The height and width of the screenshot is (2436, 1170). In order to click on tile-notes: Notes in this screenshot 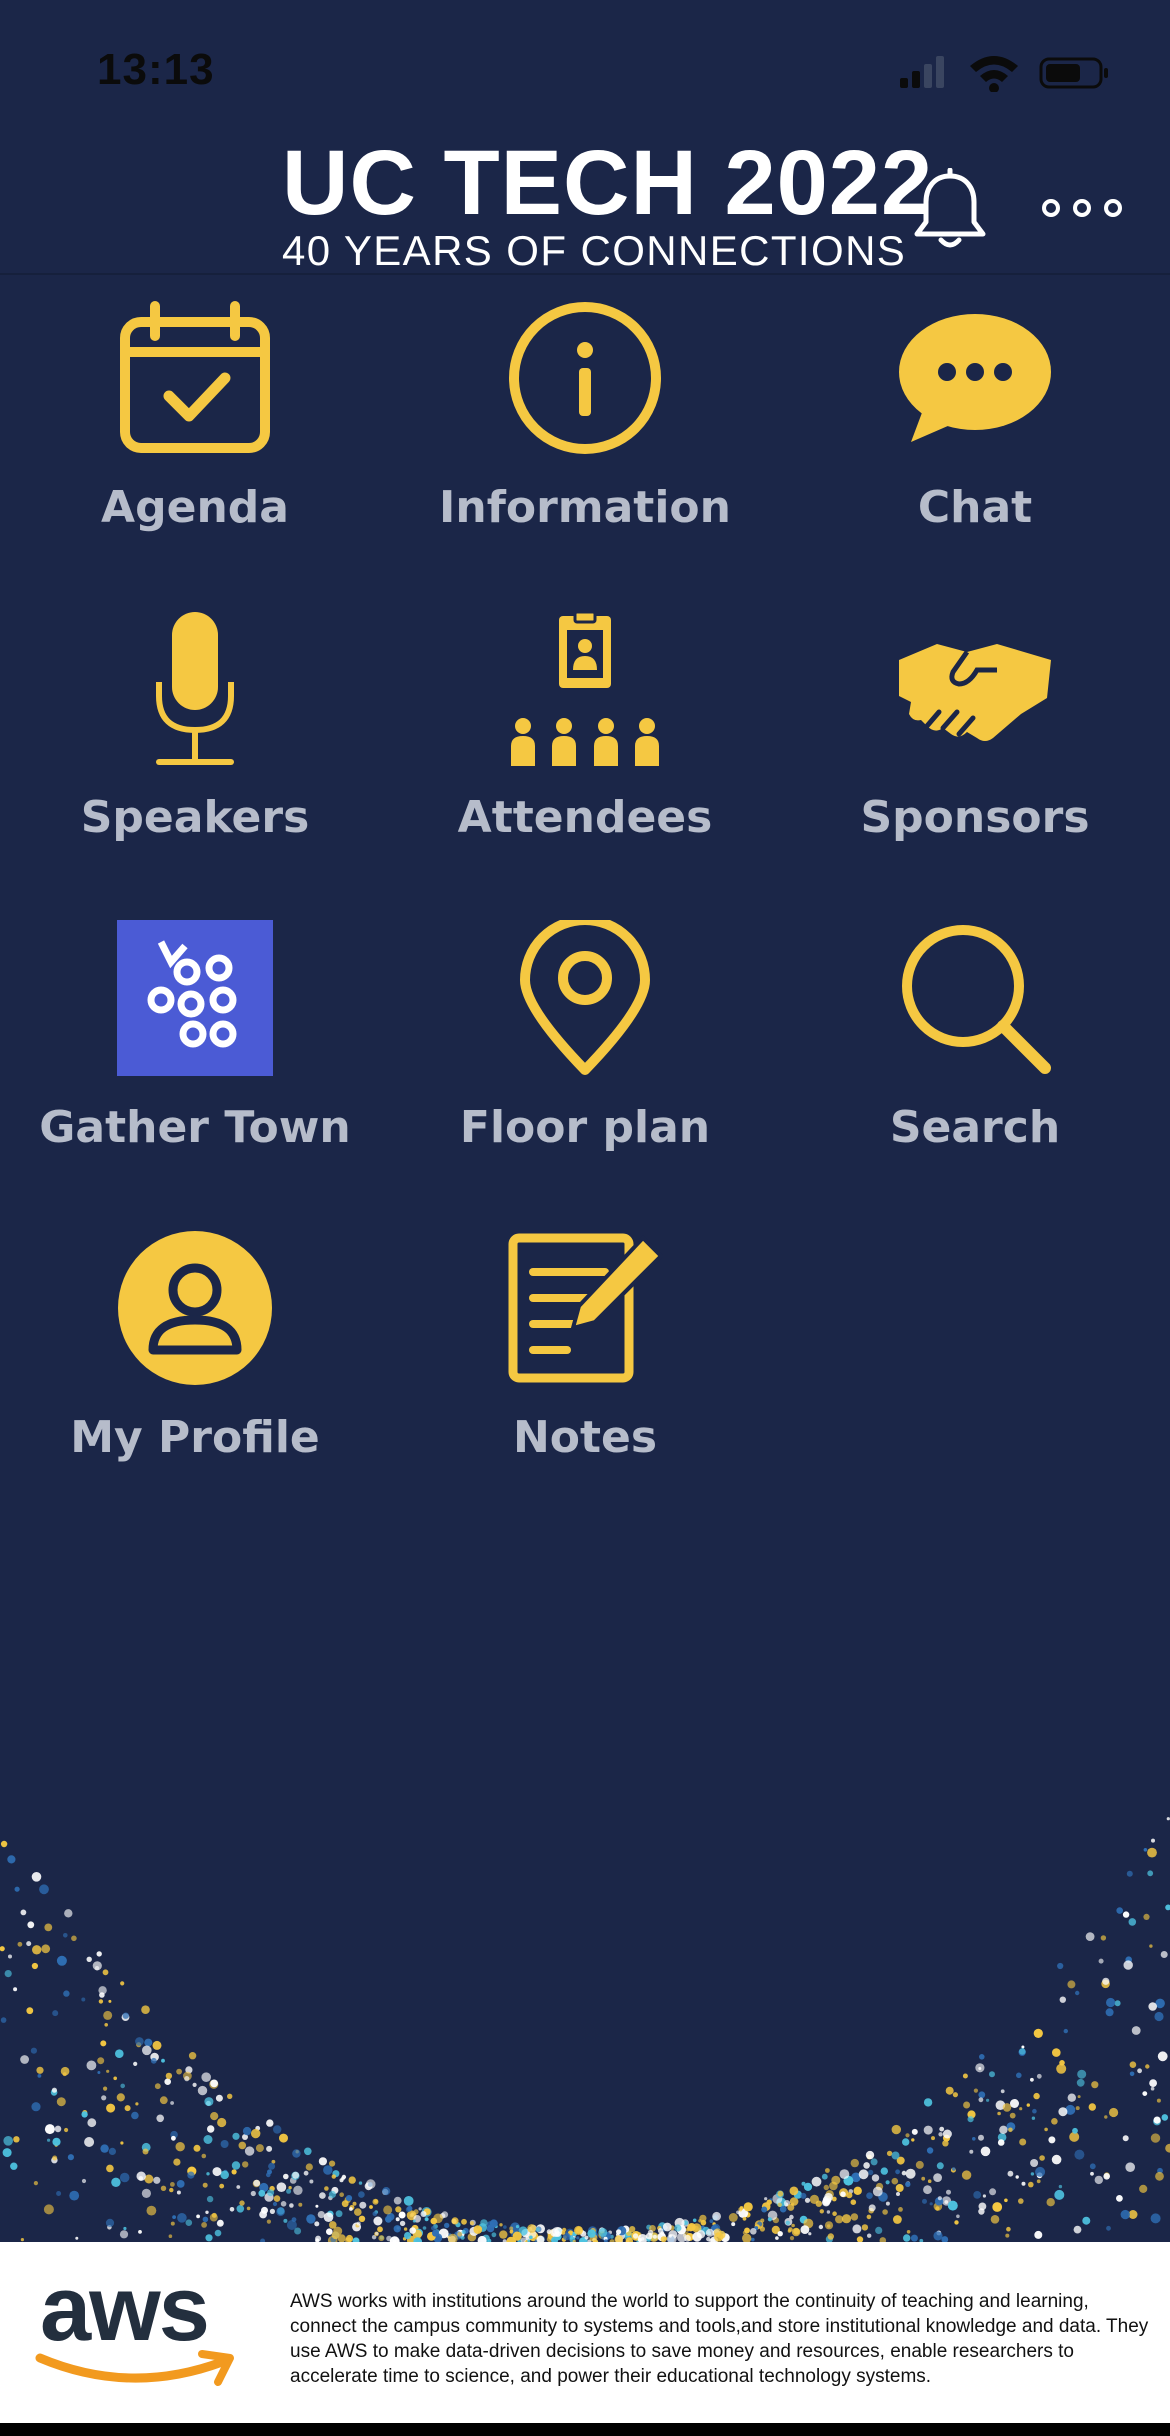, I will do `click(585, 1365)`.